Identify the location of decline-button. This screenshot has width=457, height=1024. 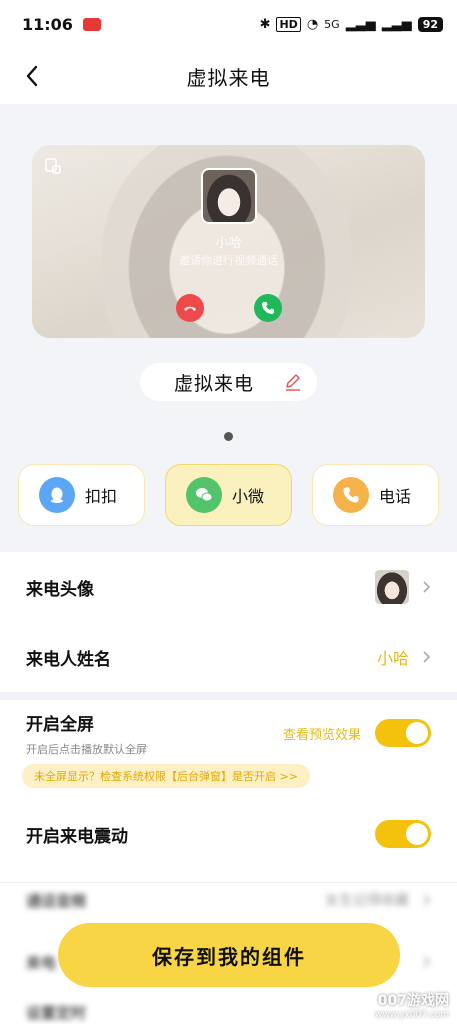
(190, 308).